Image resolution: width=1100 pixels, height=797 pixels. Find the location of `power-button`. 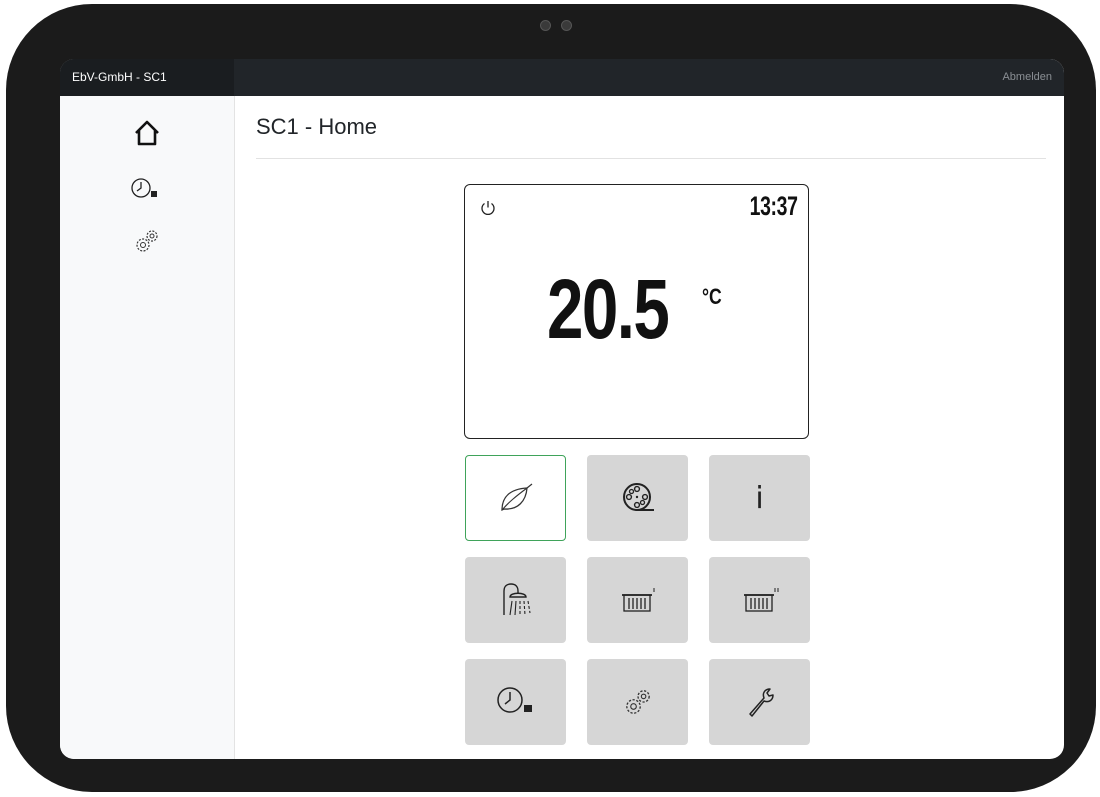

power-button is located at coordinates (488, 210).